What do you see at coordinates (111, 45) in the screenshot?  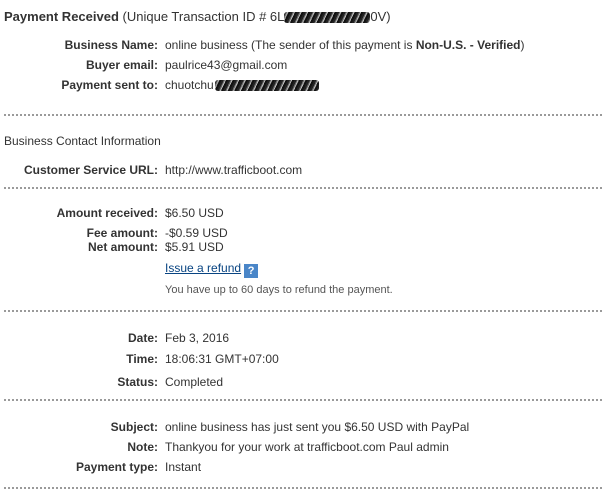 I see `business-name-label: Business Name:` at bounding box center [111, 45].